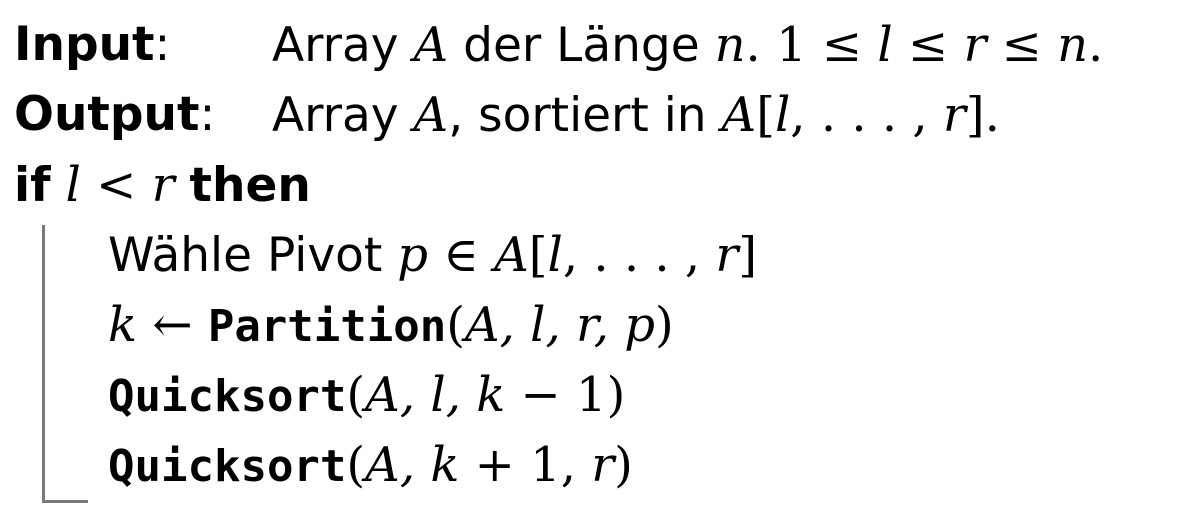  I want to click on input-var-l: l, so click(885, 45).